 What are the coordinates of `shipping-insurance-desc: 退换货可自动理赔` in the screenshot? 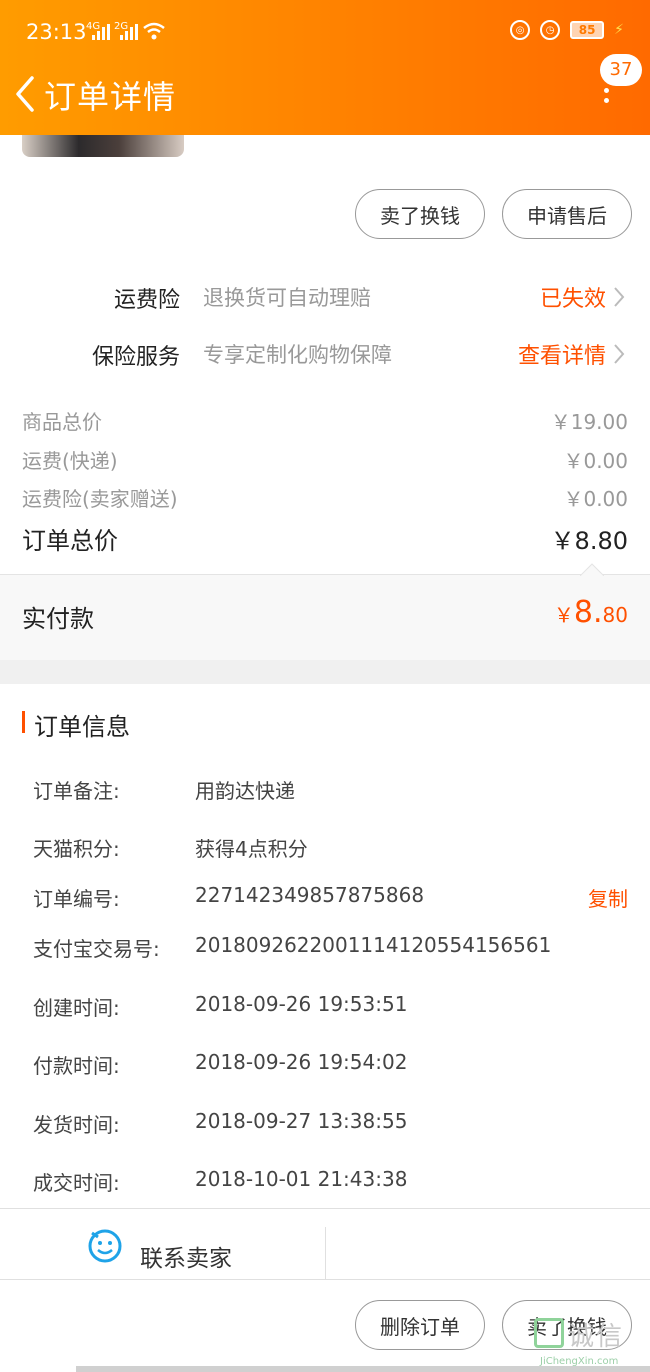 It's located at (287, 298).